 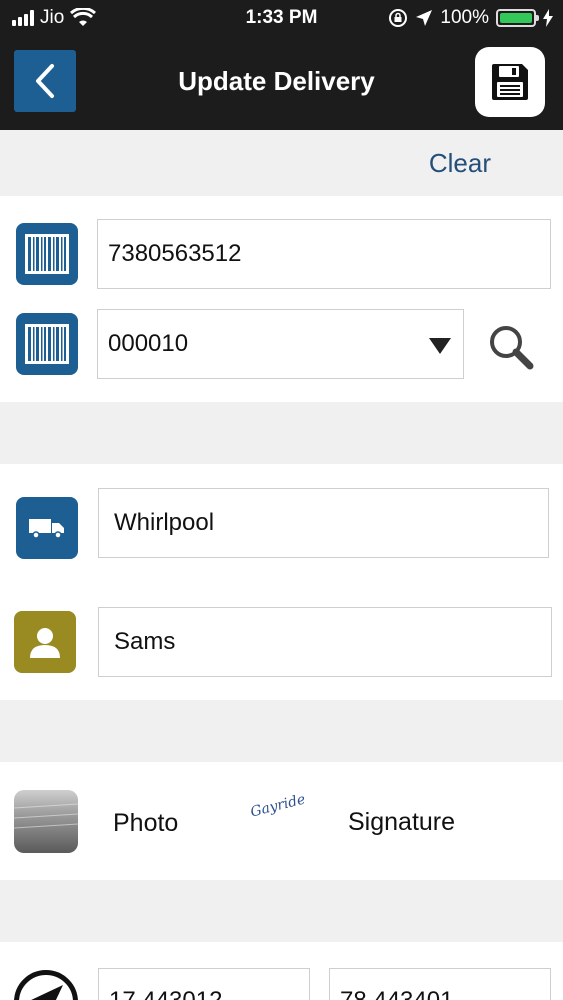 I want to click on scan-tracking-button, so click(x=47, y=254).